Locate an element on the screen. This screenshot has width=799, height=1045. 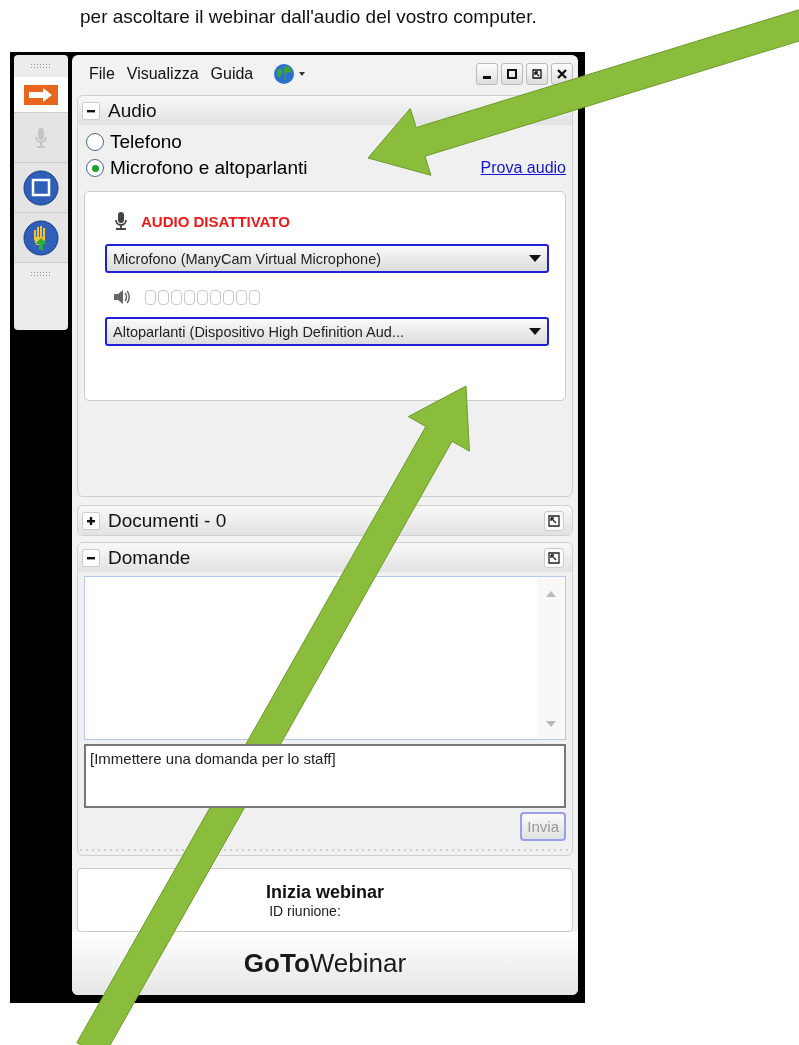
question-input: [Immettere una domanda per lo staff] is located at coordinates (325, 776).